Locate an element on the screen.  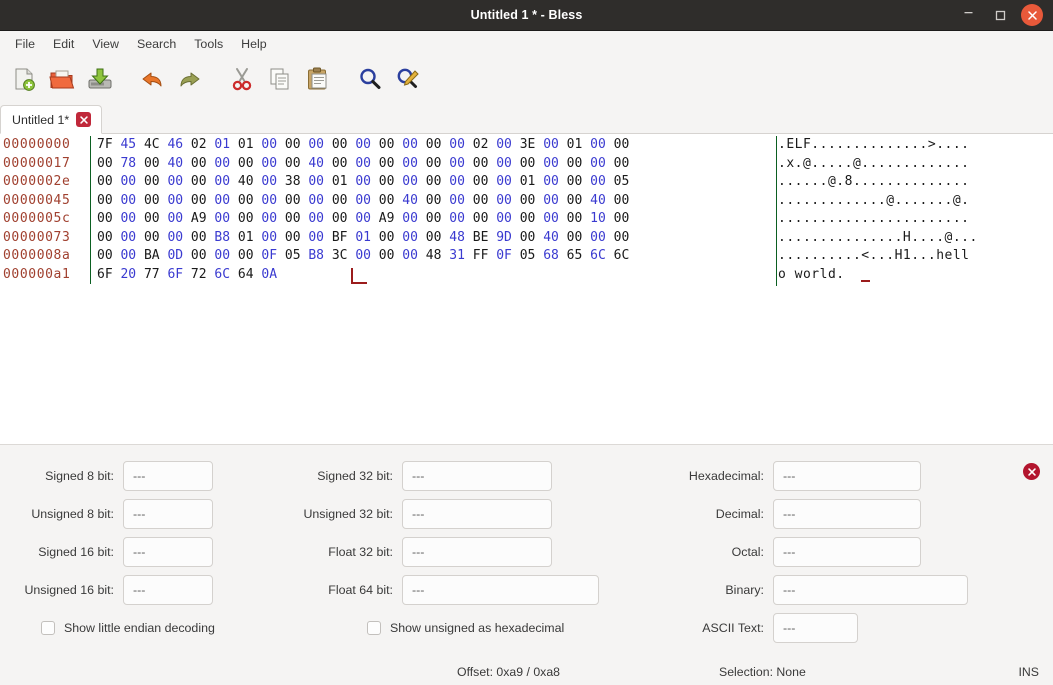
save-file-button is located at coordinates (100, 82).